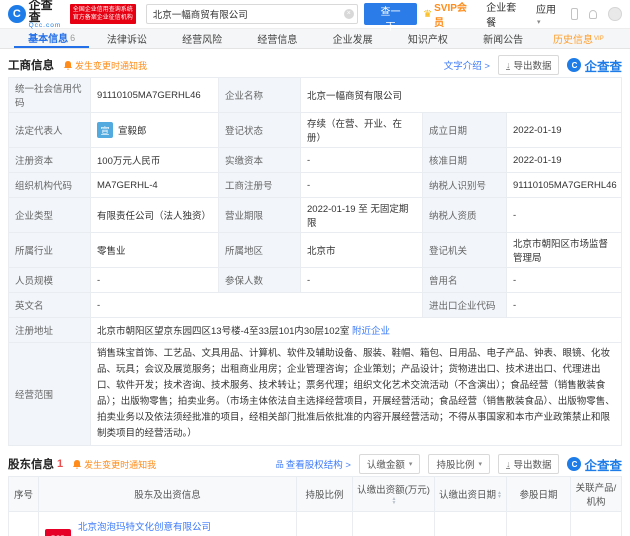  What do you see at coordinates (467, 65) in the screenshot?
I see `text-intro-link: 文字介绍 >` at bounding box center [467, 65].